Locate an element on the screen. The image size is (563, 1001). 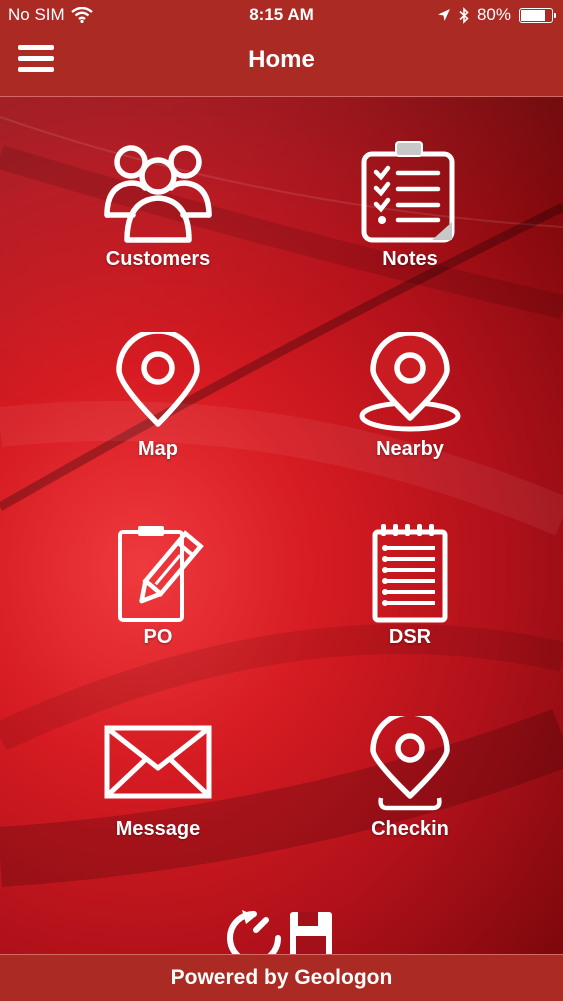
tile-message: Message is located at coordinates (158, 797).